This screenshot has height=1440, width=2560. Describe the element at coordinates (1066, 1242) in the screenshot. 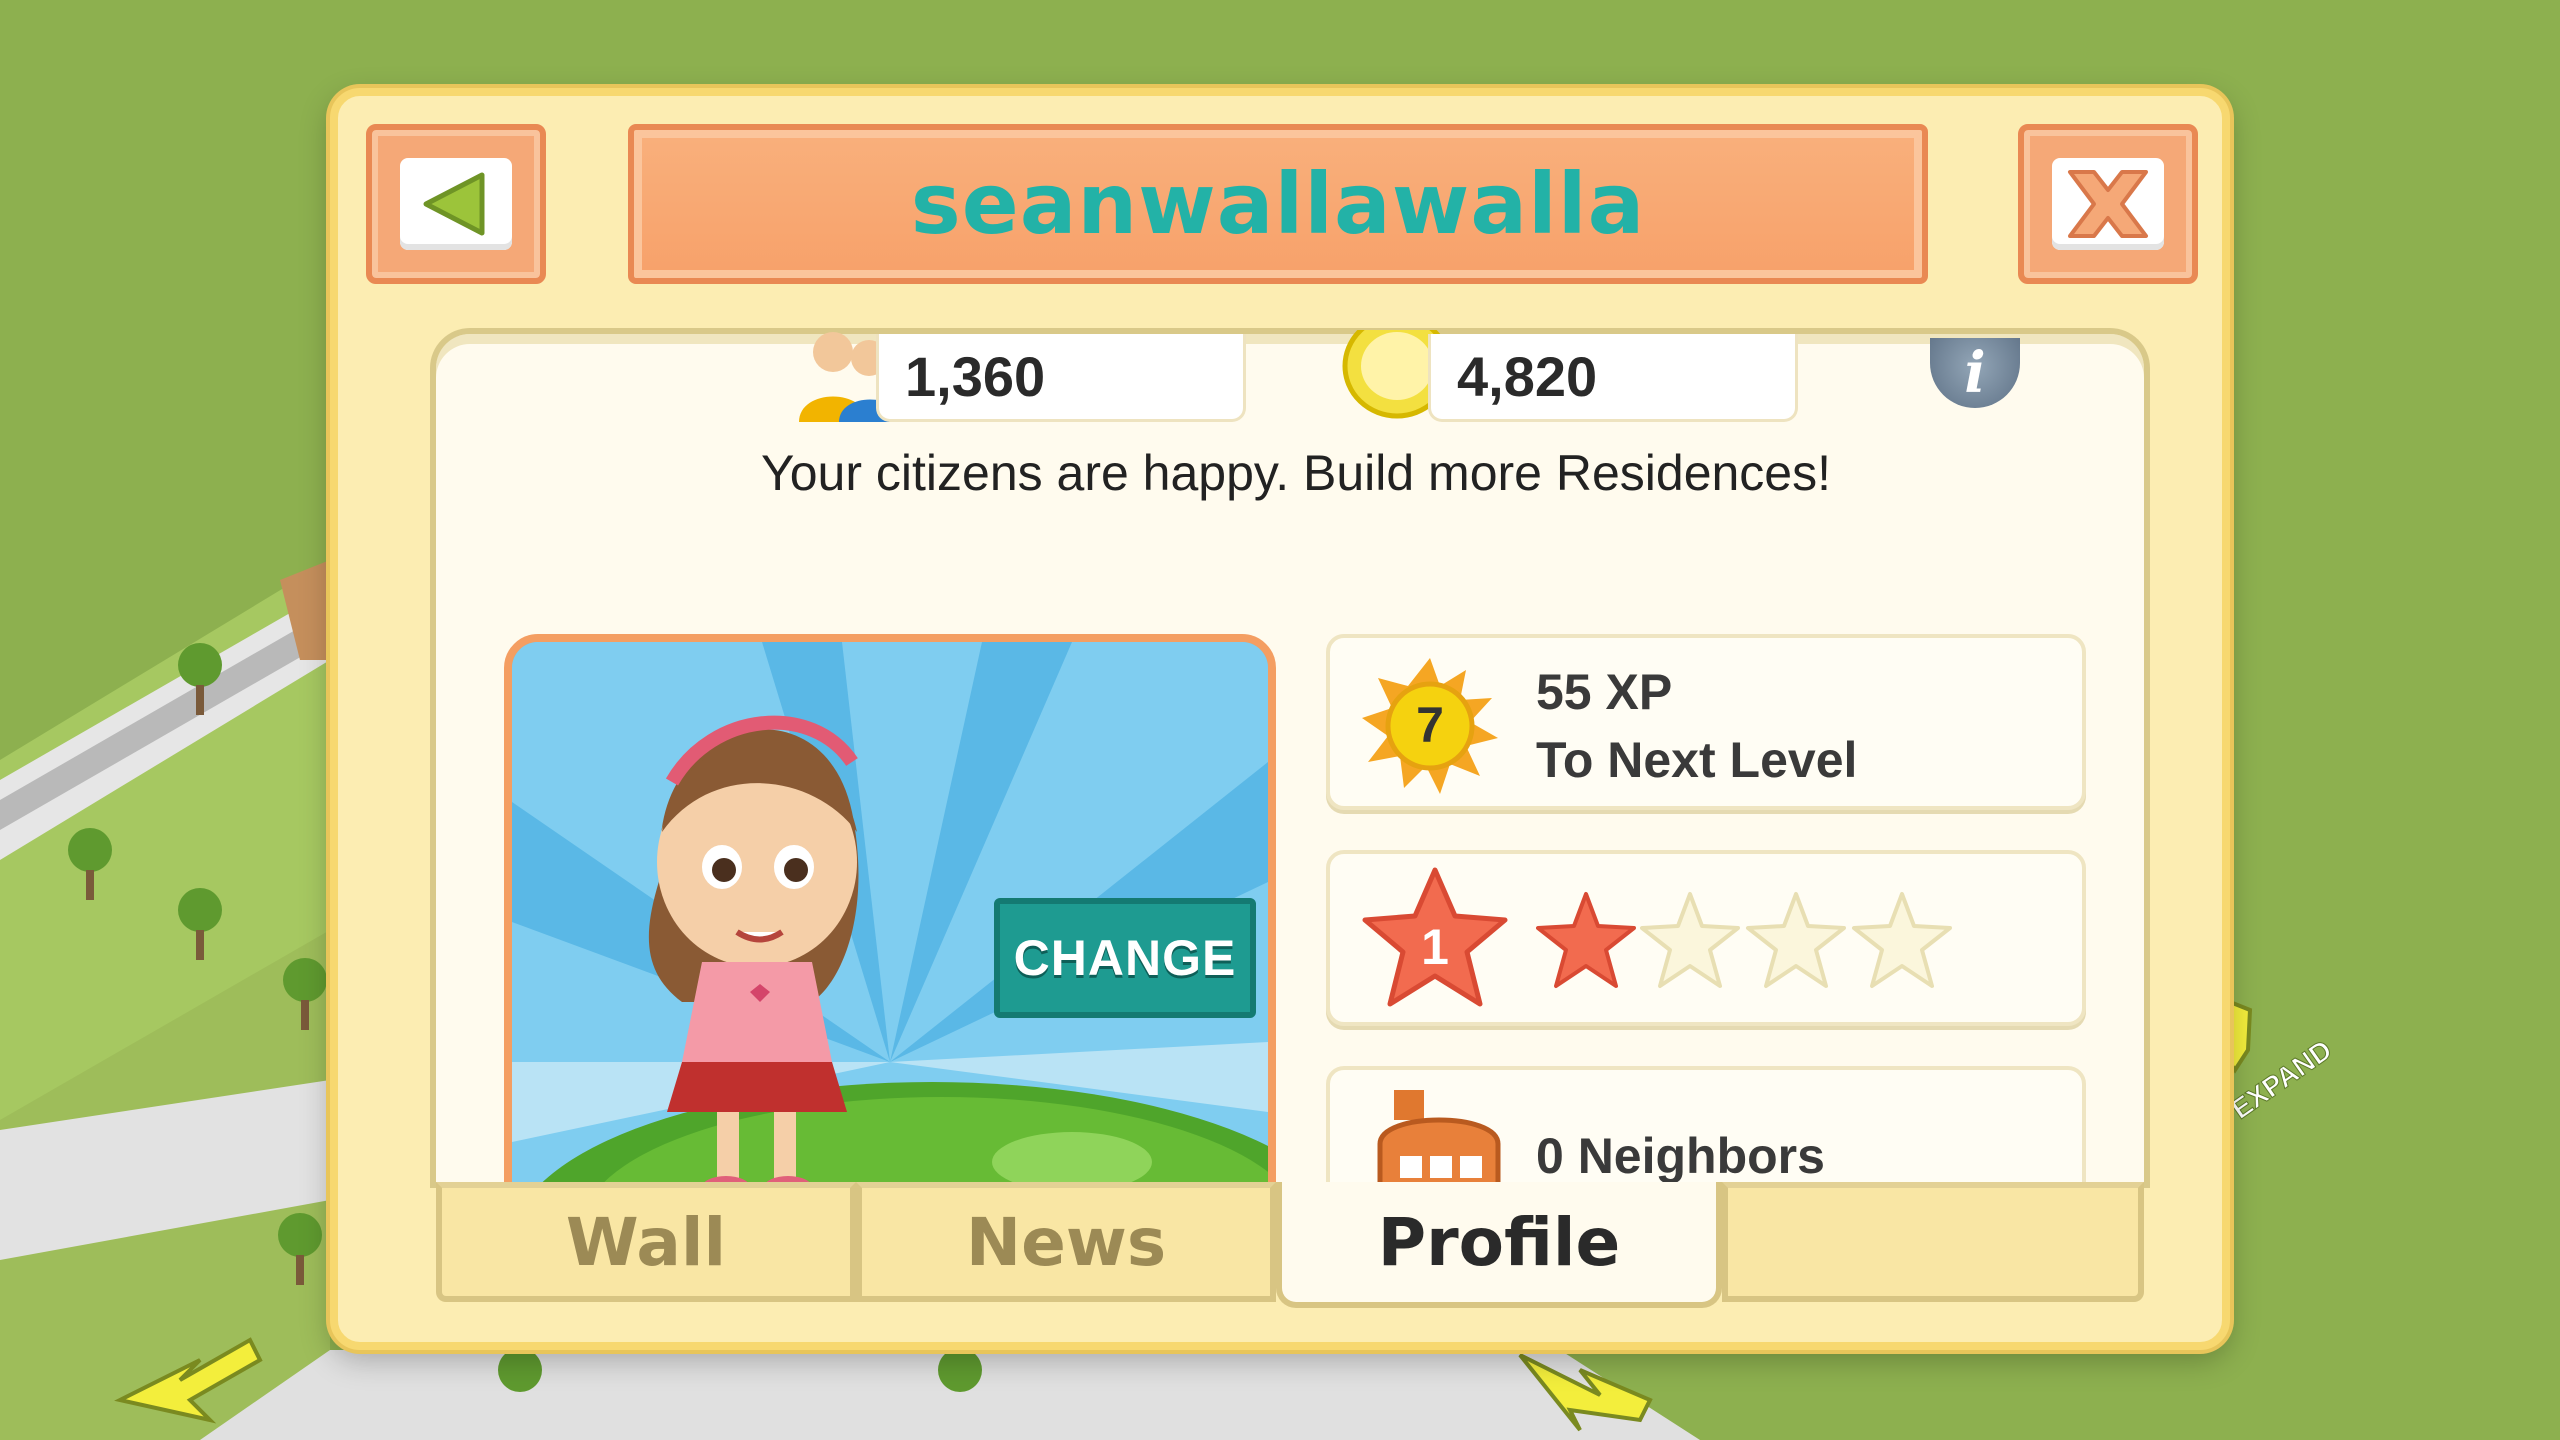

I see `tab-news: News` at that location.